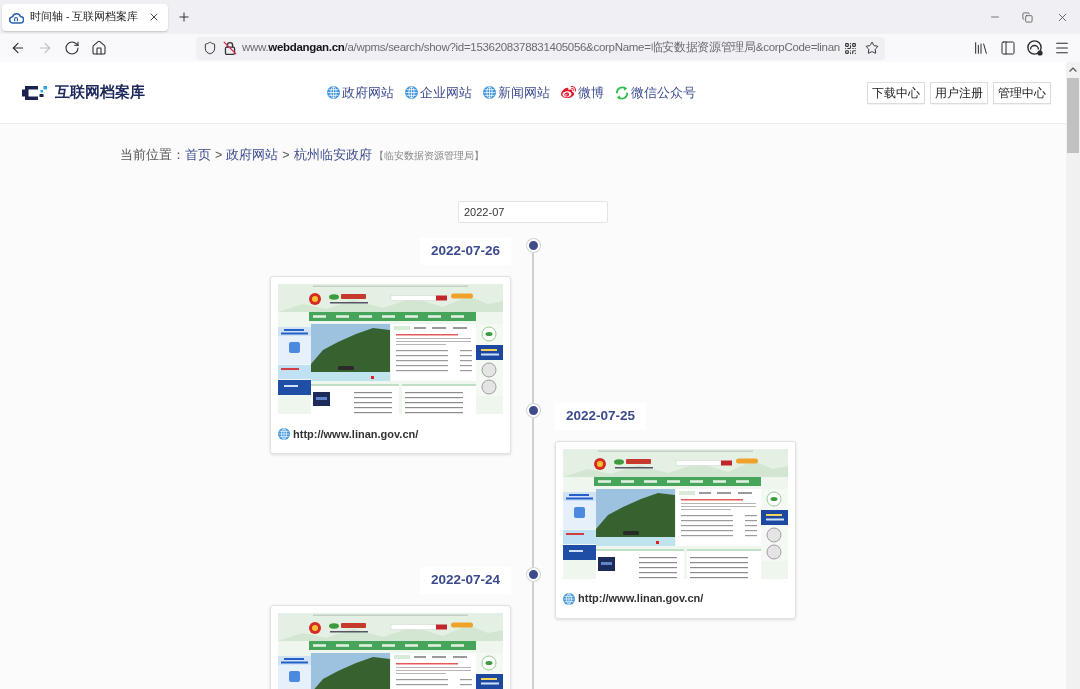  What do you see at coordinates (99, 48) in the screenshot?
I see `home-icon` at bounding box center [99, 48].